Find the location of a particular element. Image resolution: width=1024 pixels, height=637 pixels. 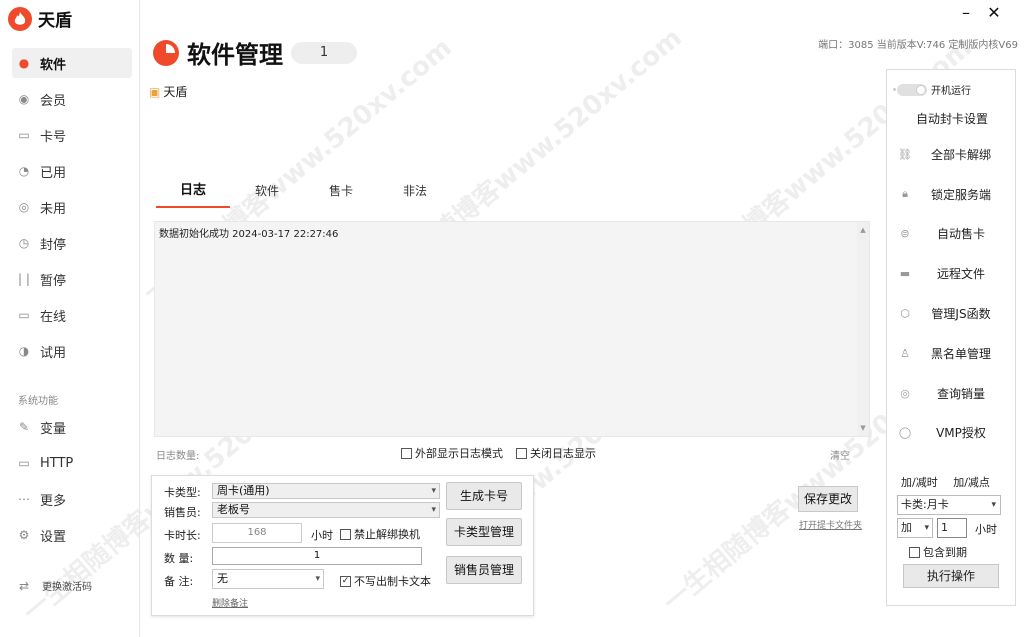

sidebar-item-members: ◉ 会员 is located at coordinates (72, 99).